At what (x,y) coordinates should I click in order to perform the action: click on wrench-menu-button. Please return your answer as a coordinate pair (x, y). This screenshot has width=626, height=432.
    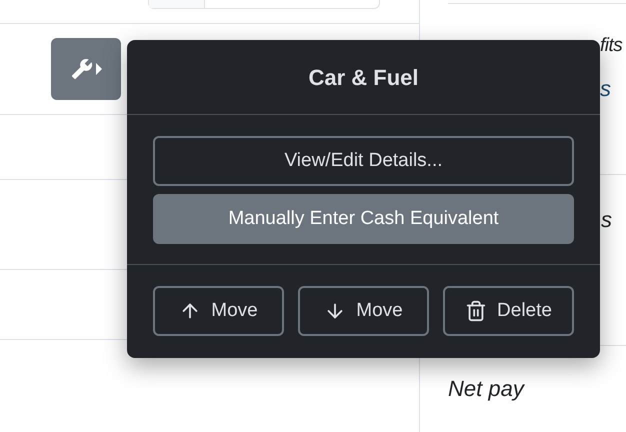
    Looking at the image, I should click on (86, 69).